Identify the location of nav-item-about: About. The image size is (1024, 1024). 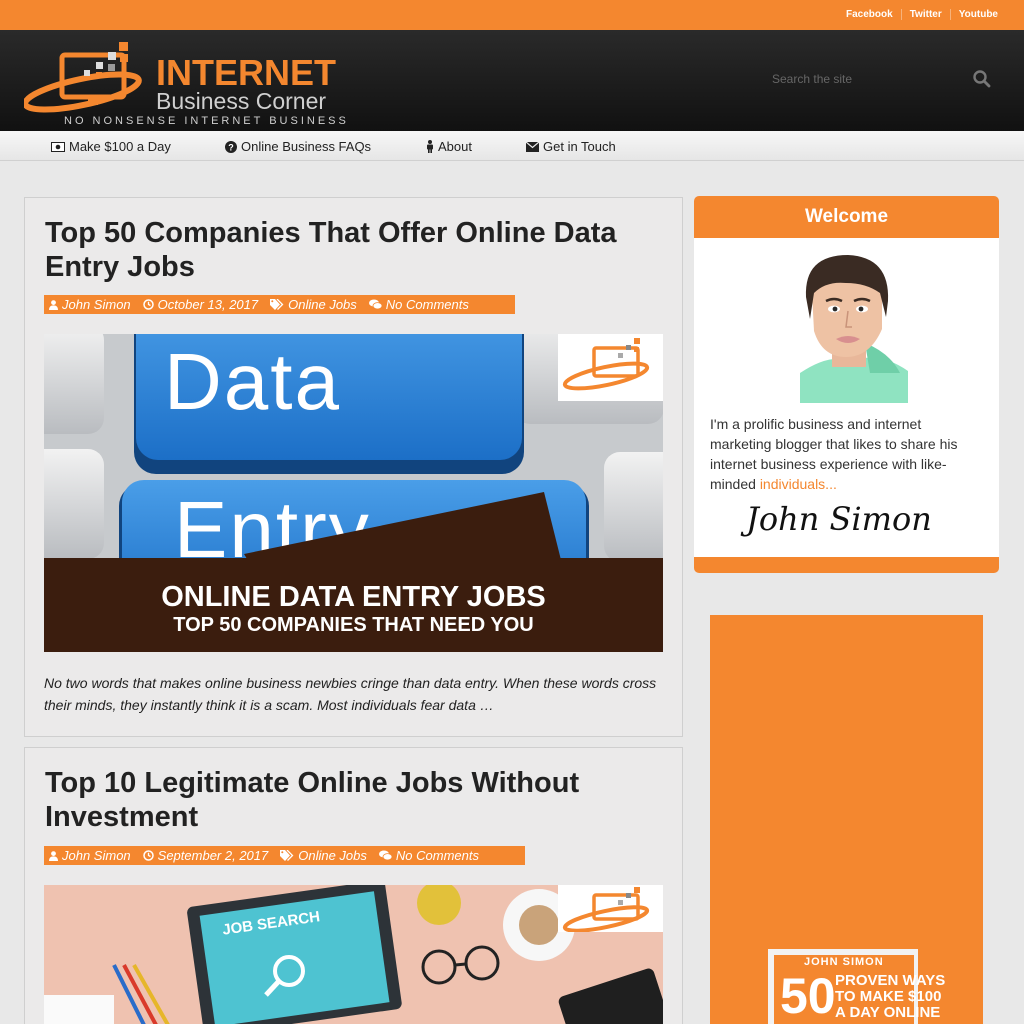
(449, 146).